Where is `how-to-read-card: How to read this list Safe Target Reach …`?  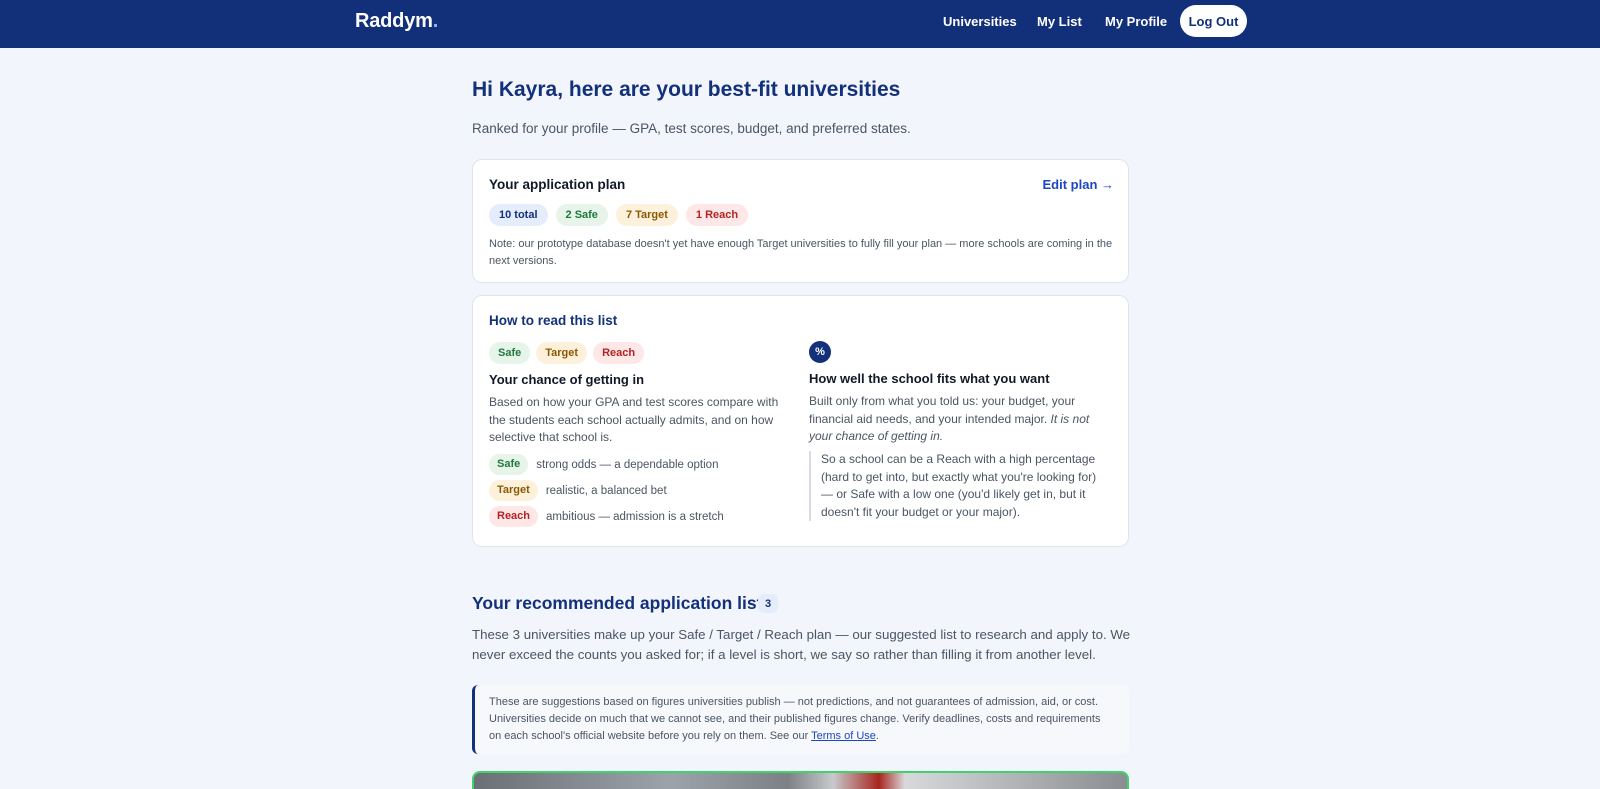 how-to-read-card: How to read this list Safe Target Reach … is located at coordinates (800, 421).